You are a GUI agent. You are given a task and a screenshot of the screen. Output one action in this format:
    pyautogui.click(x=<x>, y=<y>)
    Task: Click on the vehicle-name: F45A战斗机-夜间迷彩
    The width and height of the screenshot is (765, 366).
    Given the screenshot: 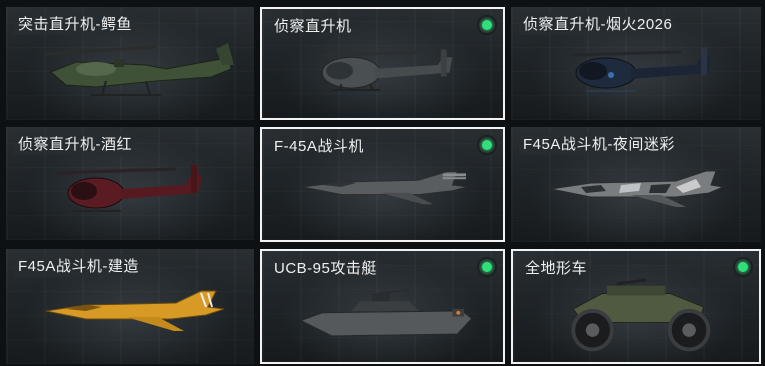 What is the action you would take?
    pyautogui.click(x=599, y=143)
    